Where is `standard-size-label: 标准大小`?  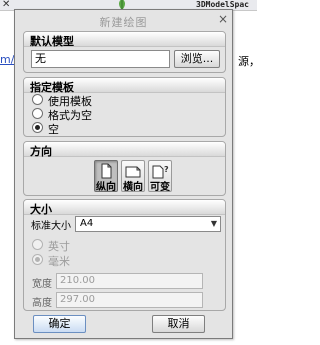
standard-size-label: 标准大小 is located at coordinates (51, 226).